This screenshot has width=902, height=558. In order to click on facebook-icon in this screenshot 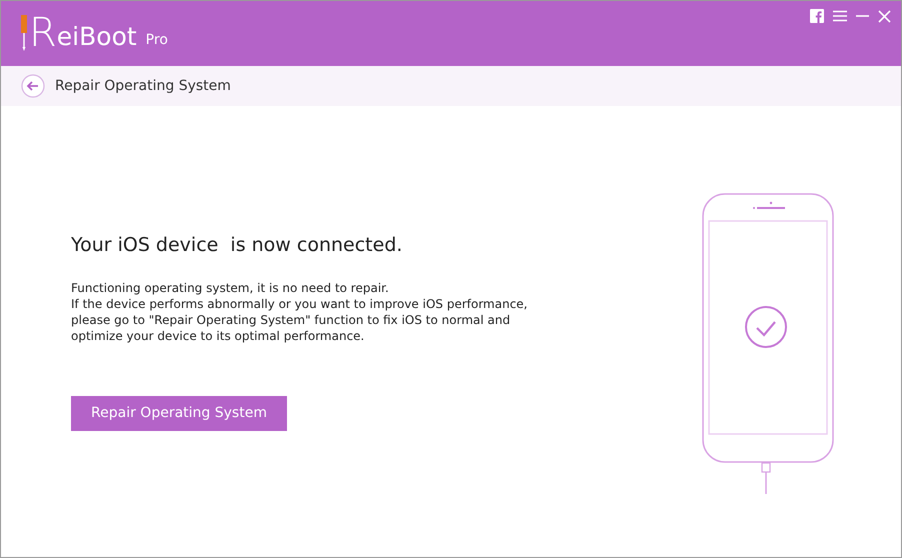, I will do `click(817, 16)`.